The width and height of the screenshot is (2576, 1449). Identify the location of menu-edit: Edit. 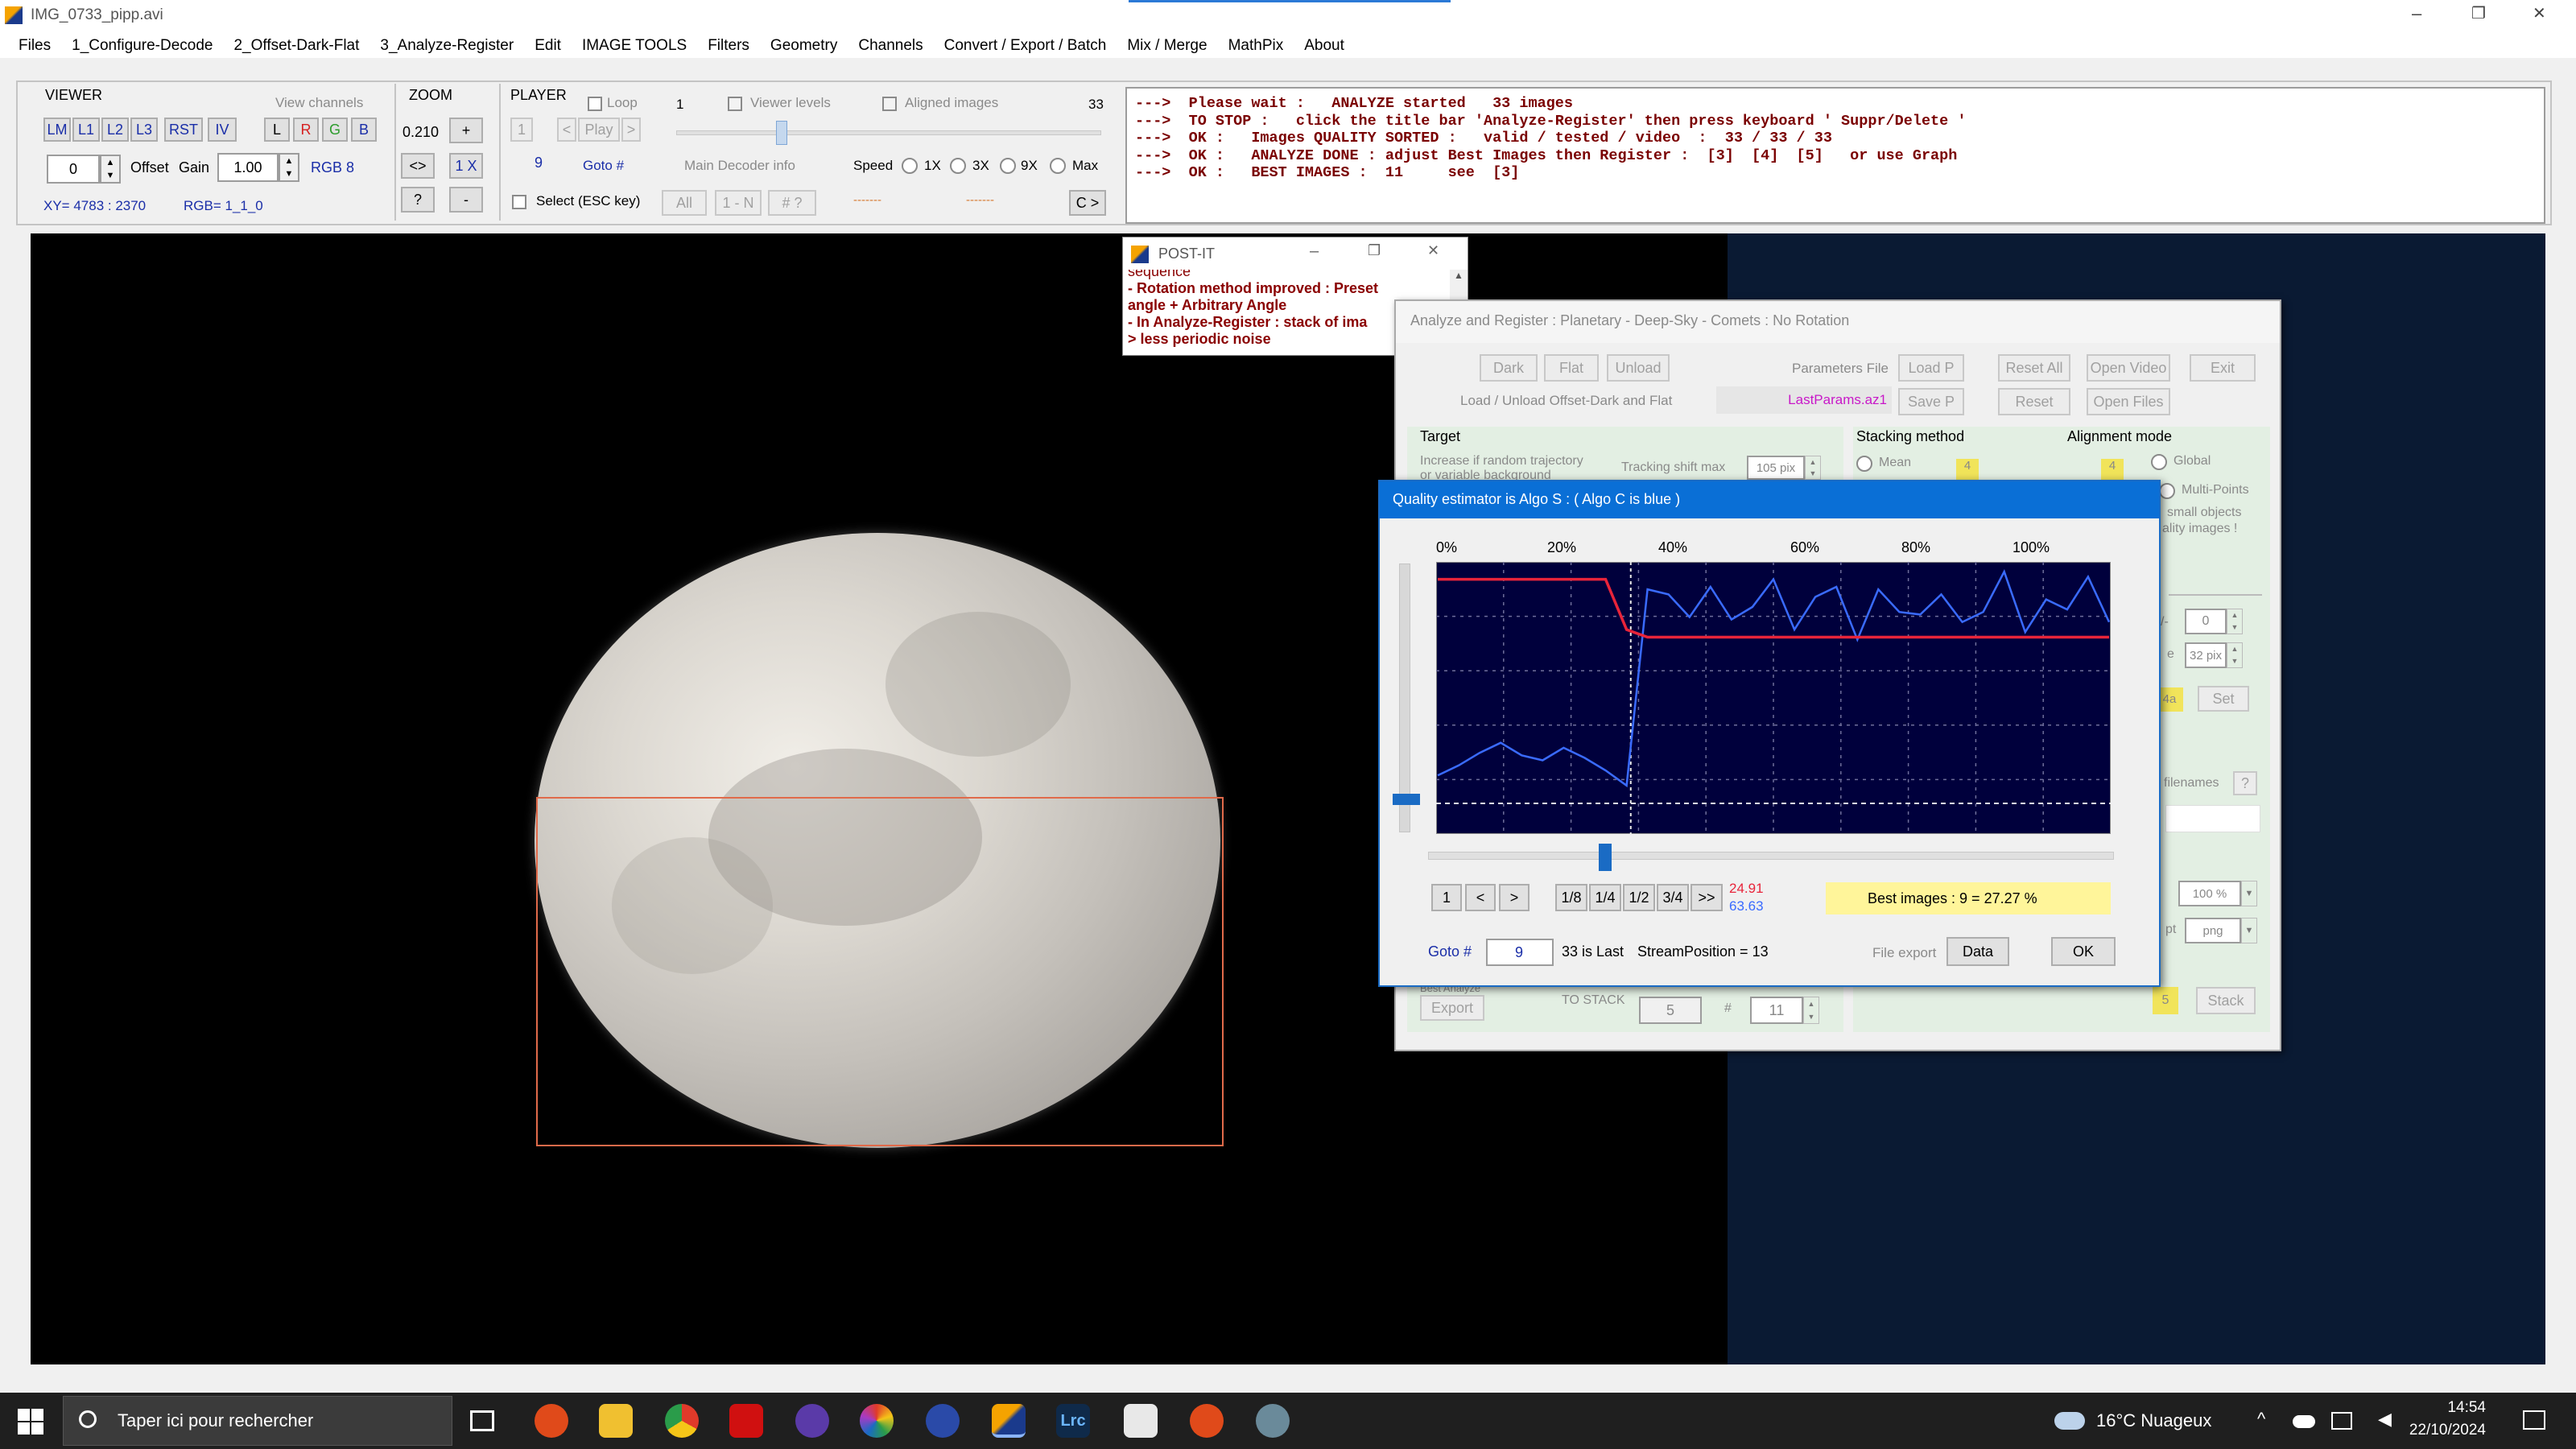
(548, 45).